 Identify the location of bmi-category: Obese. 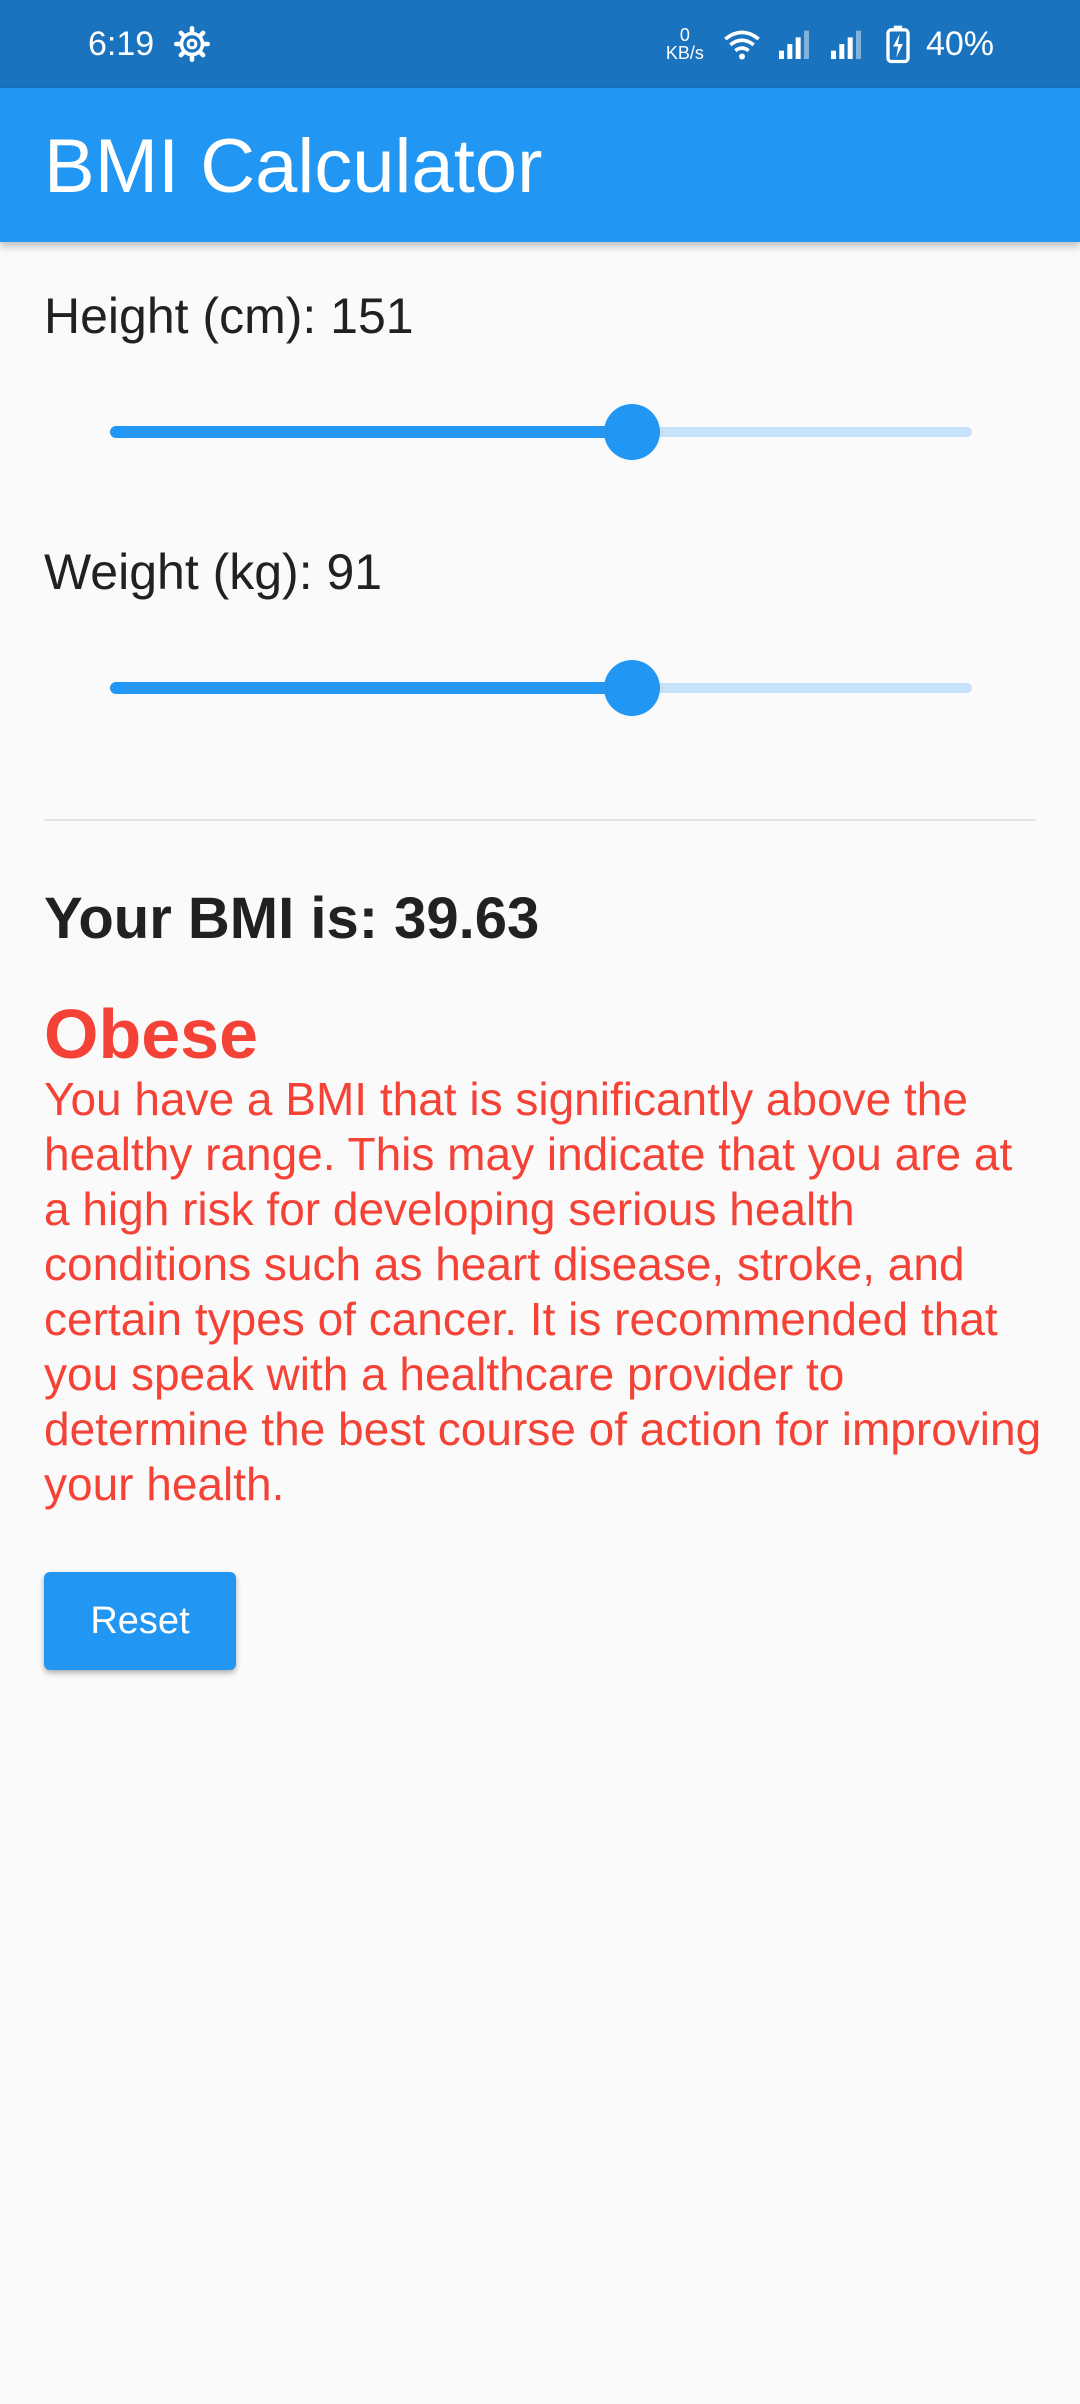
(151, 1034).